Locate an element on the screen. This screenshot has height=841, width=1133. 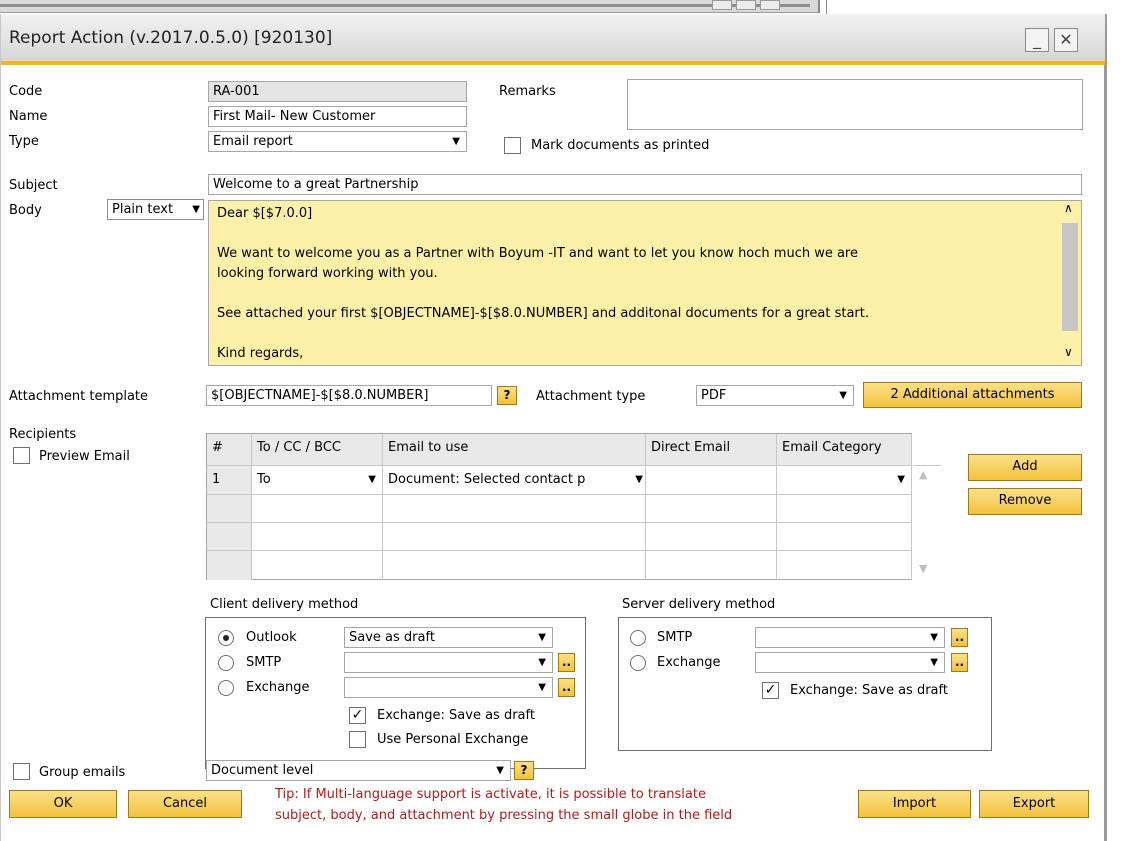
exchange-radio is located at coordinates (226, 688).